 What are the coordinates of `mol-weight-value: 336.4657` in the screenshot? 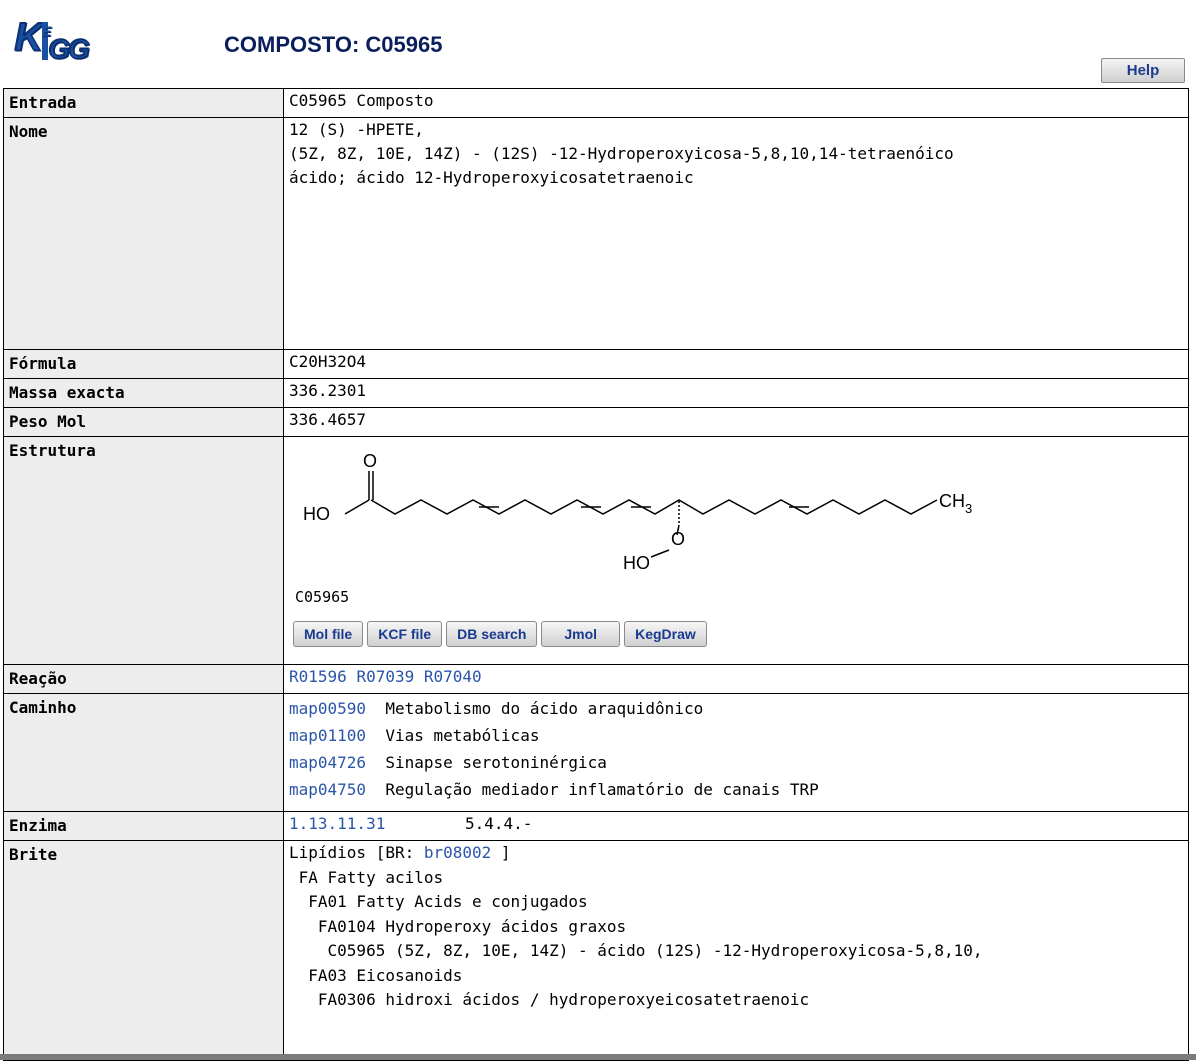 It's located at (736, 422).